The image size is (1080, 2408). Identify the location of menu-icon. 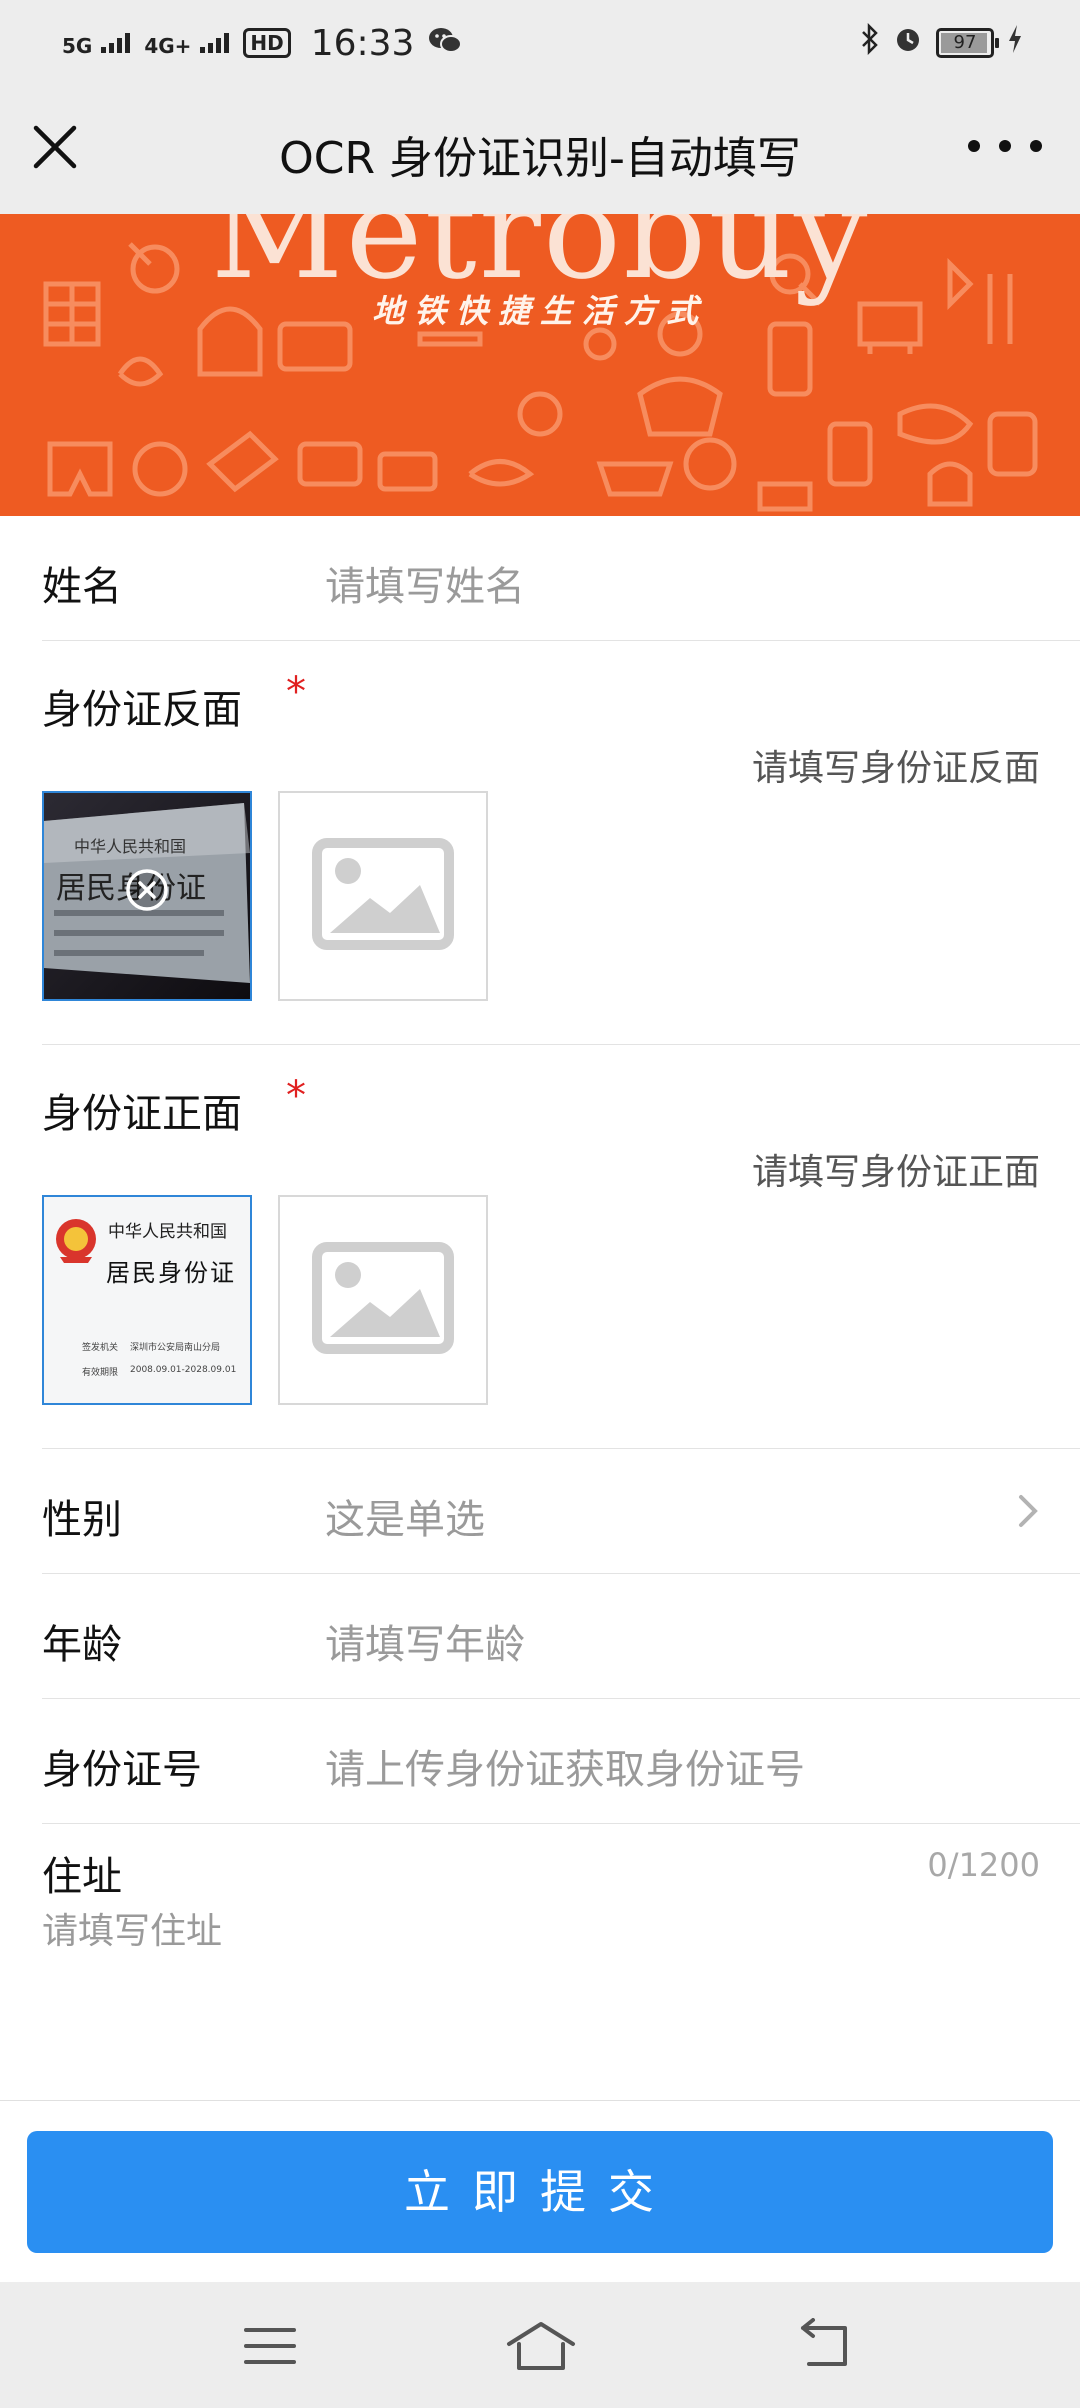
(270, 2346).